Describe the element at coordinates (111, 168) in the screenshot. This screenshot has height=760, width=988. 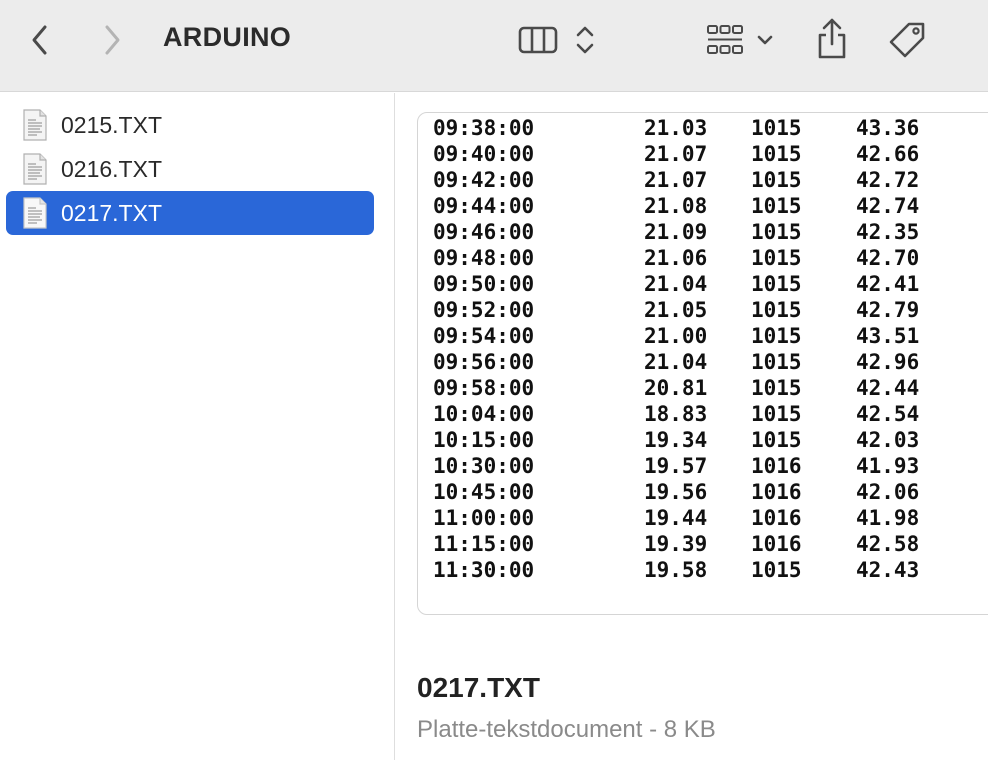
I see `file-name-label: 0216.TXT` at that location.